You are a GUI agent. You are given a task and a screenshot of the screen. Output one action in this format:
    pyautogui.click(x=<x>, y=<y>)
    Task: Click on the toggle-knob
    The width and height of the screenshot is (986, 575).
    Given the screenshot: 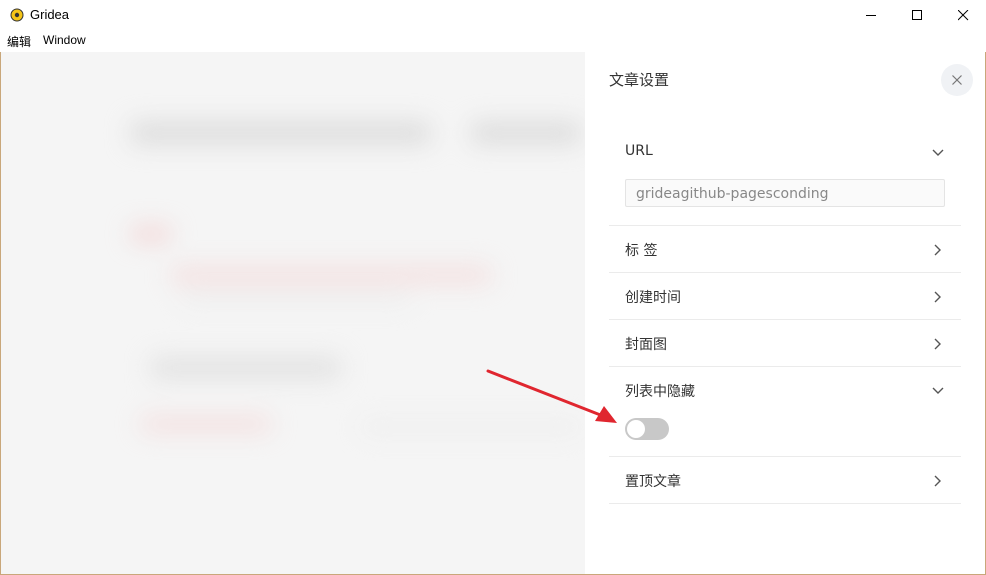 What is the action you would take?
    pyautogui.click(x=636, y=429)
    